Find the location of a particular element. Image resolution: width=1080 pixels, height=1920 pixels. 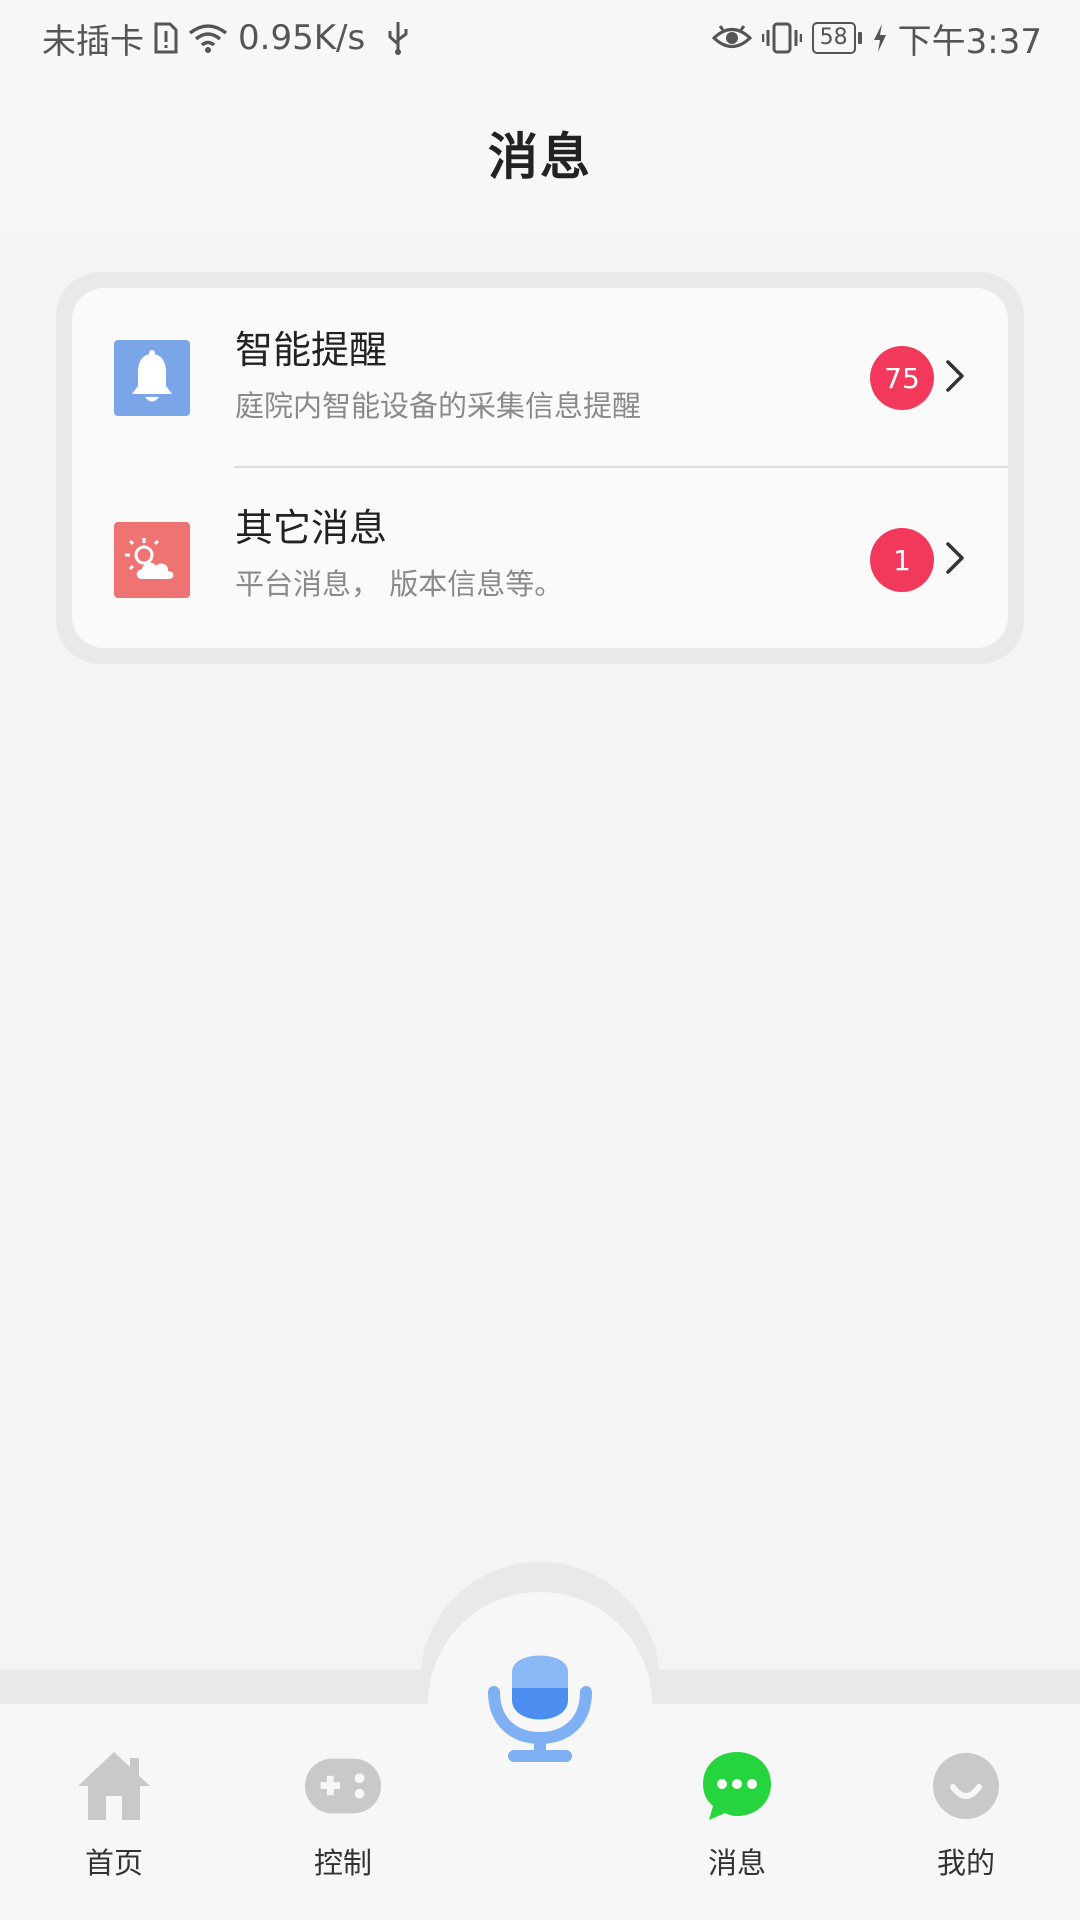

battery-tip is located at coordinates (859, 38).